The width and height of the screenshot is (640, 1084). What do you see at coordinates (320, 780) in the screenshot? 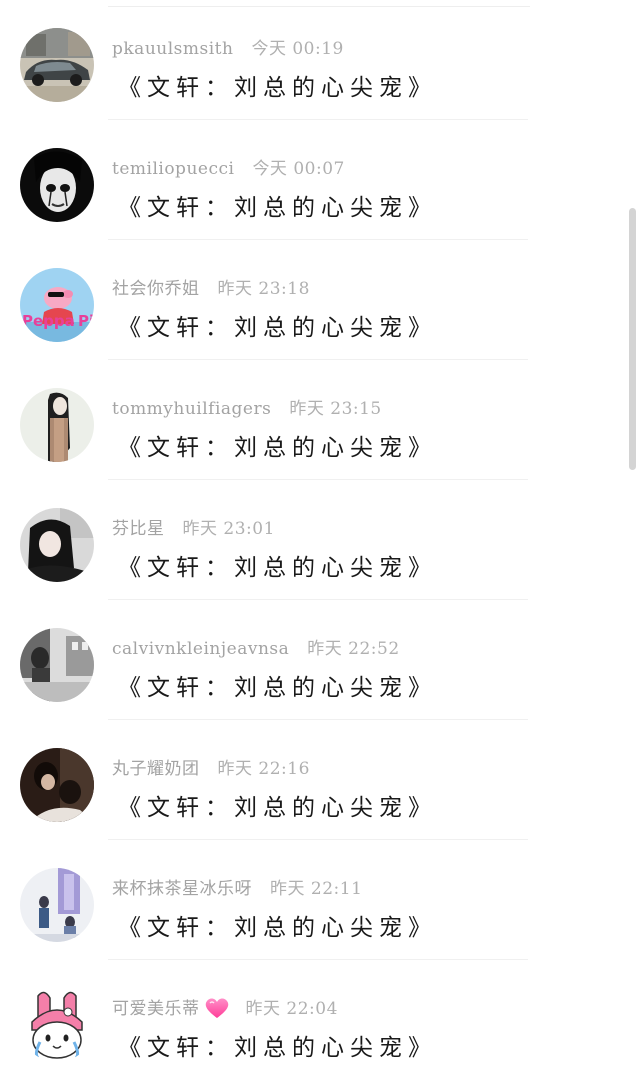
I see `comment-item: 丸子耀奶团 昨天 22:16 《文轩：刘总的心尖宠》` at bounding box center [320, 780].